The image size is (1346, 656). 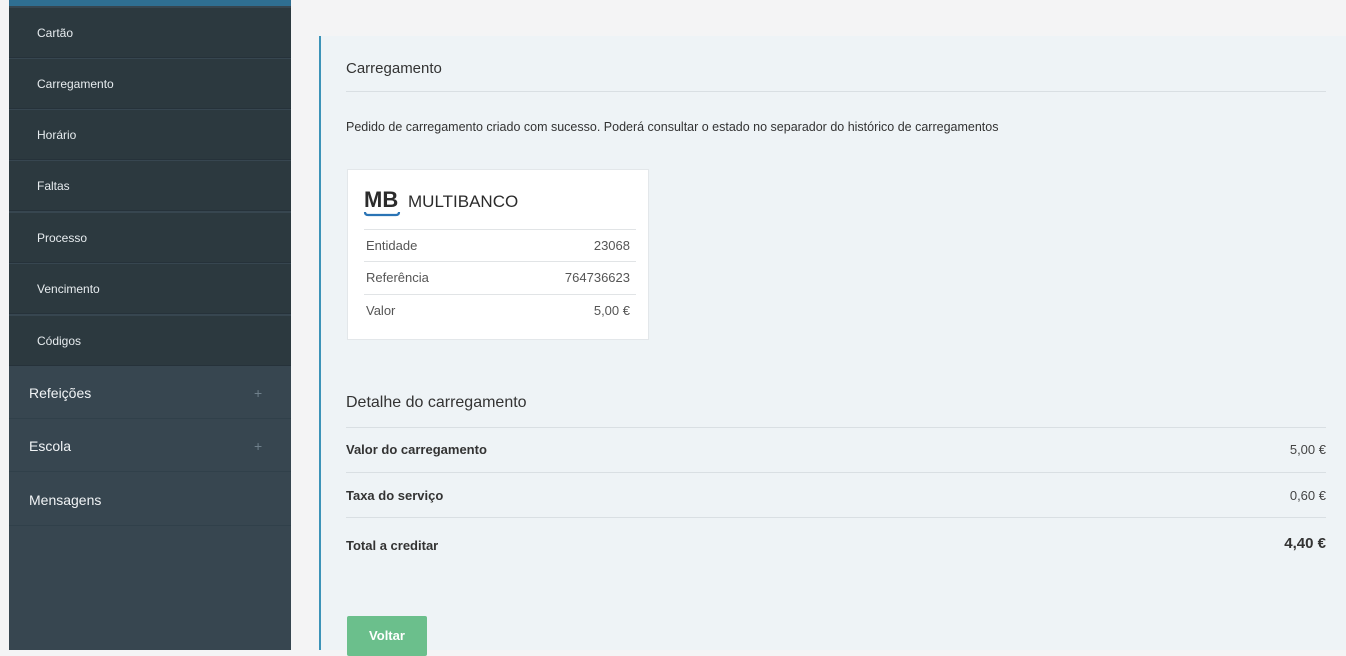 What do you see at coordinates (836, 496) in the screenshot?
I see `detail-row-taxa: Taxa do serviço 0,60 €` at bounding box center [836, 496].